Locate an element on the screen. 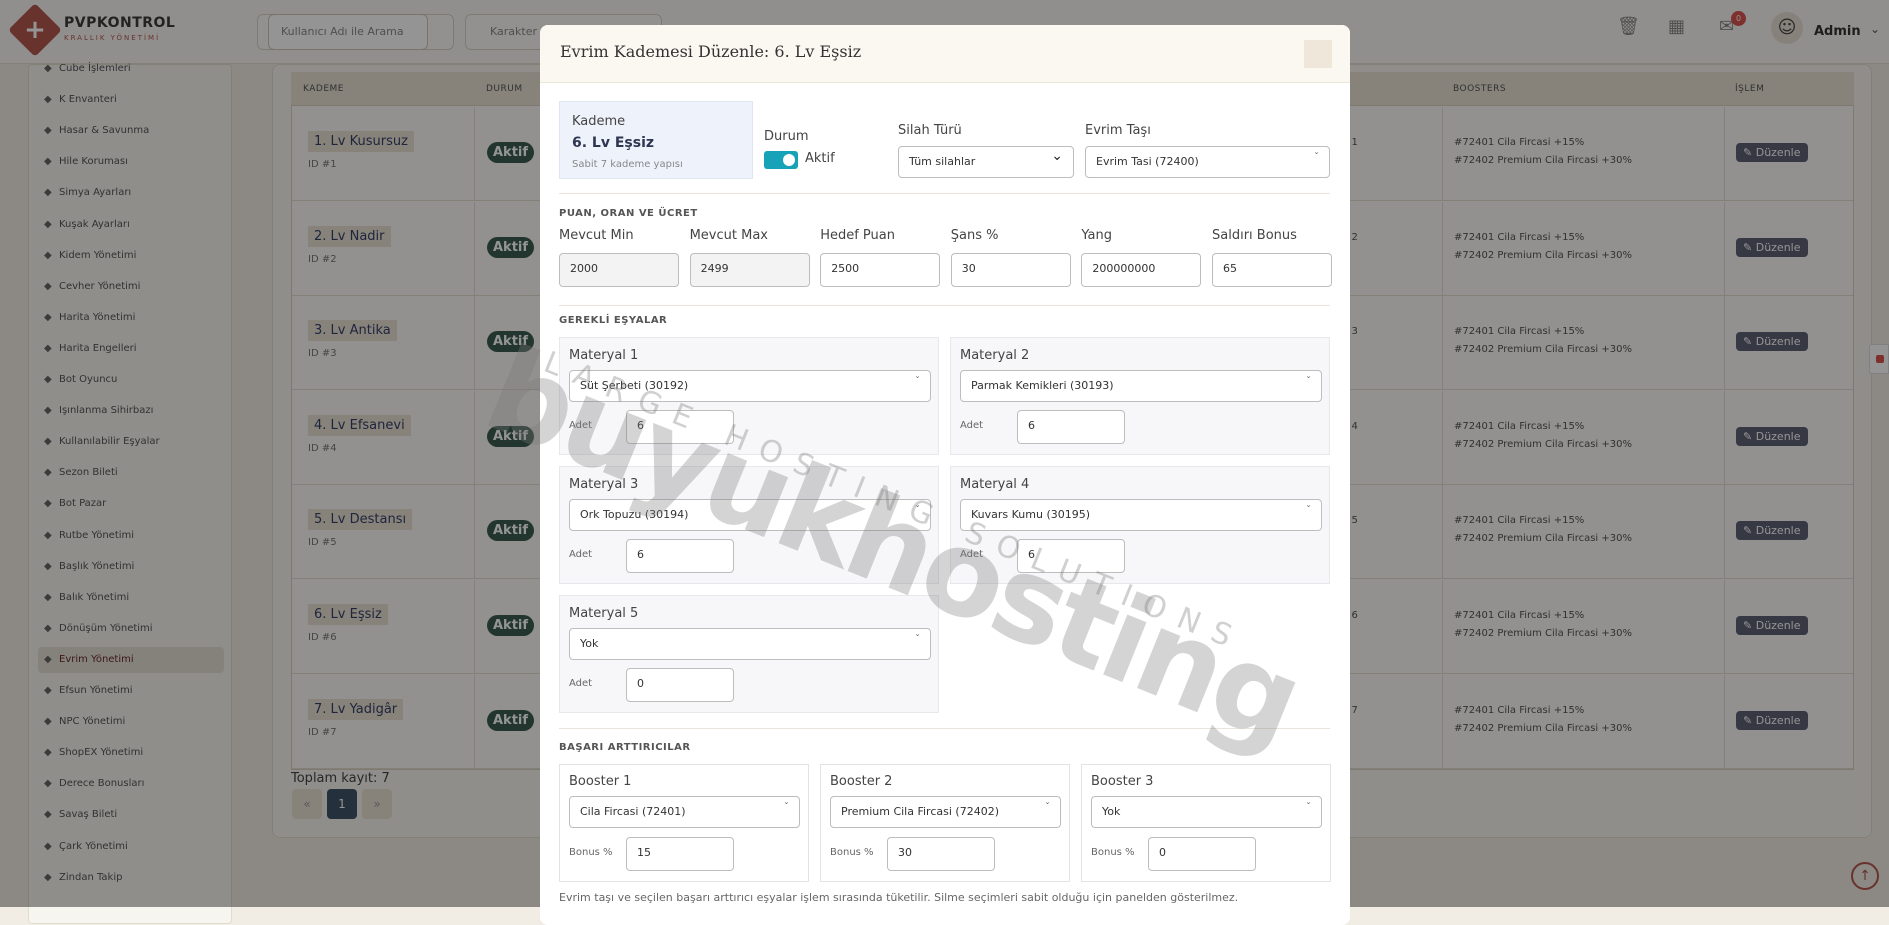  booster-select: Cila Fircasi (72401) is located at coordinates (684, 810).